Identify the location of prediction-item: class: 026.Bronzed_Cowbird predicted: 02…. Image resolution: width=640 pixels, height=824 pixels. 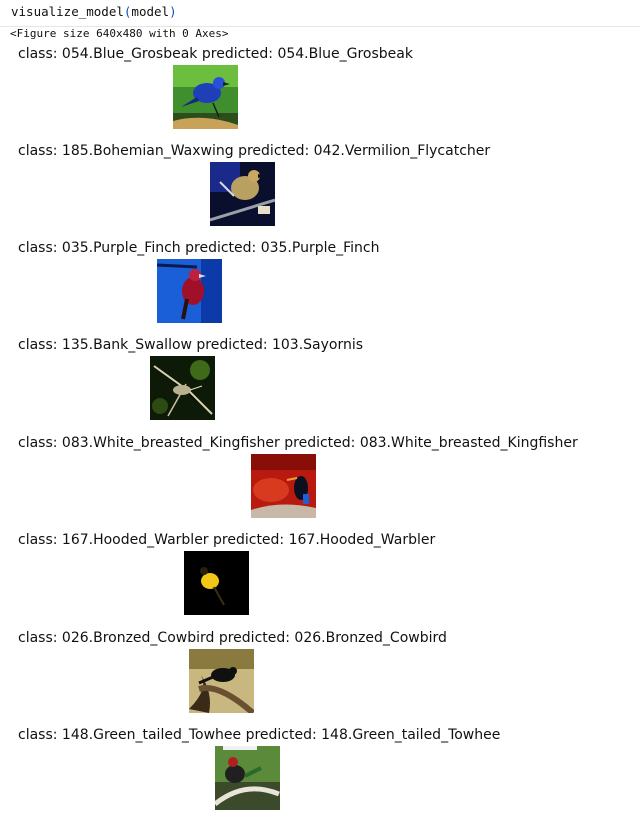
(320, 678).